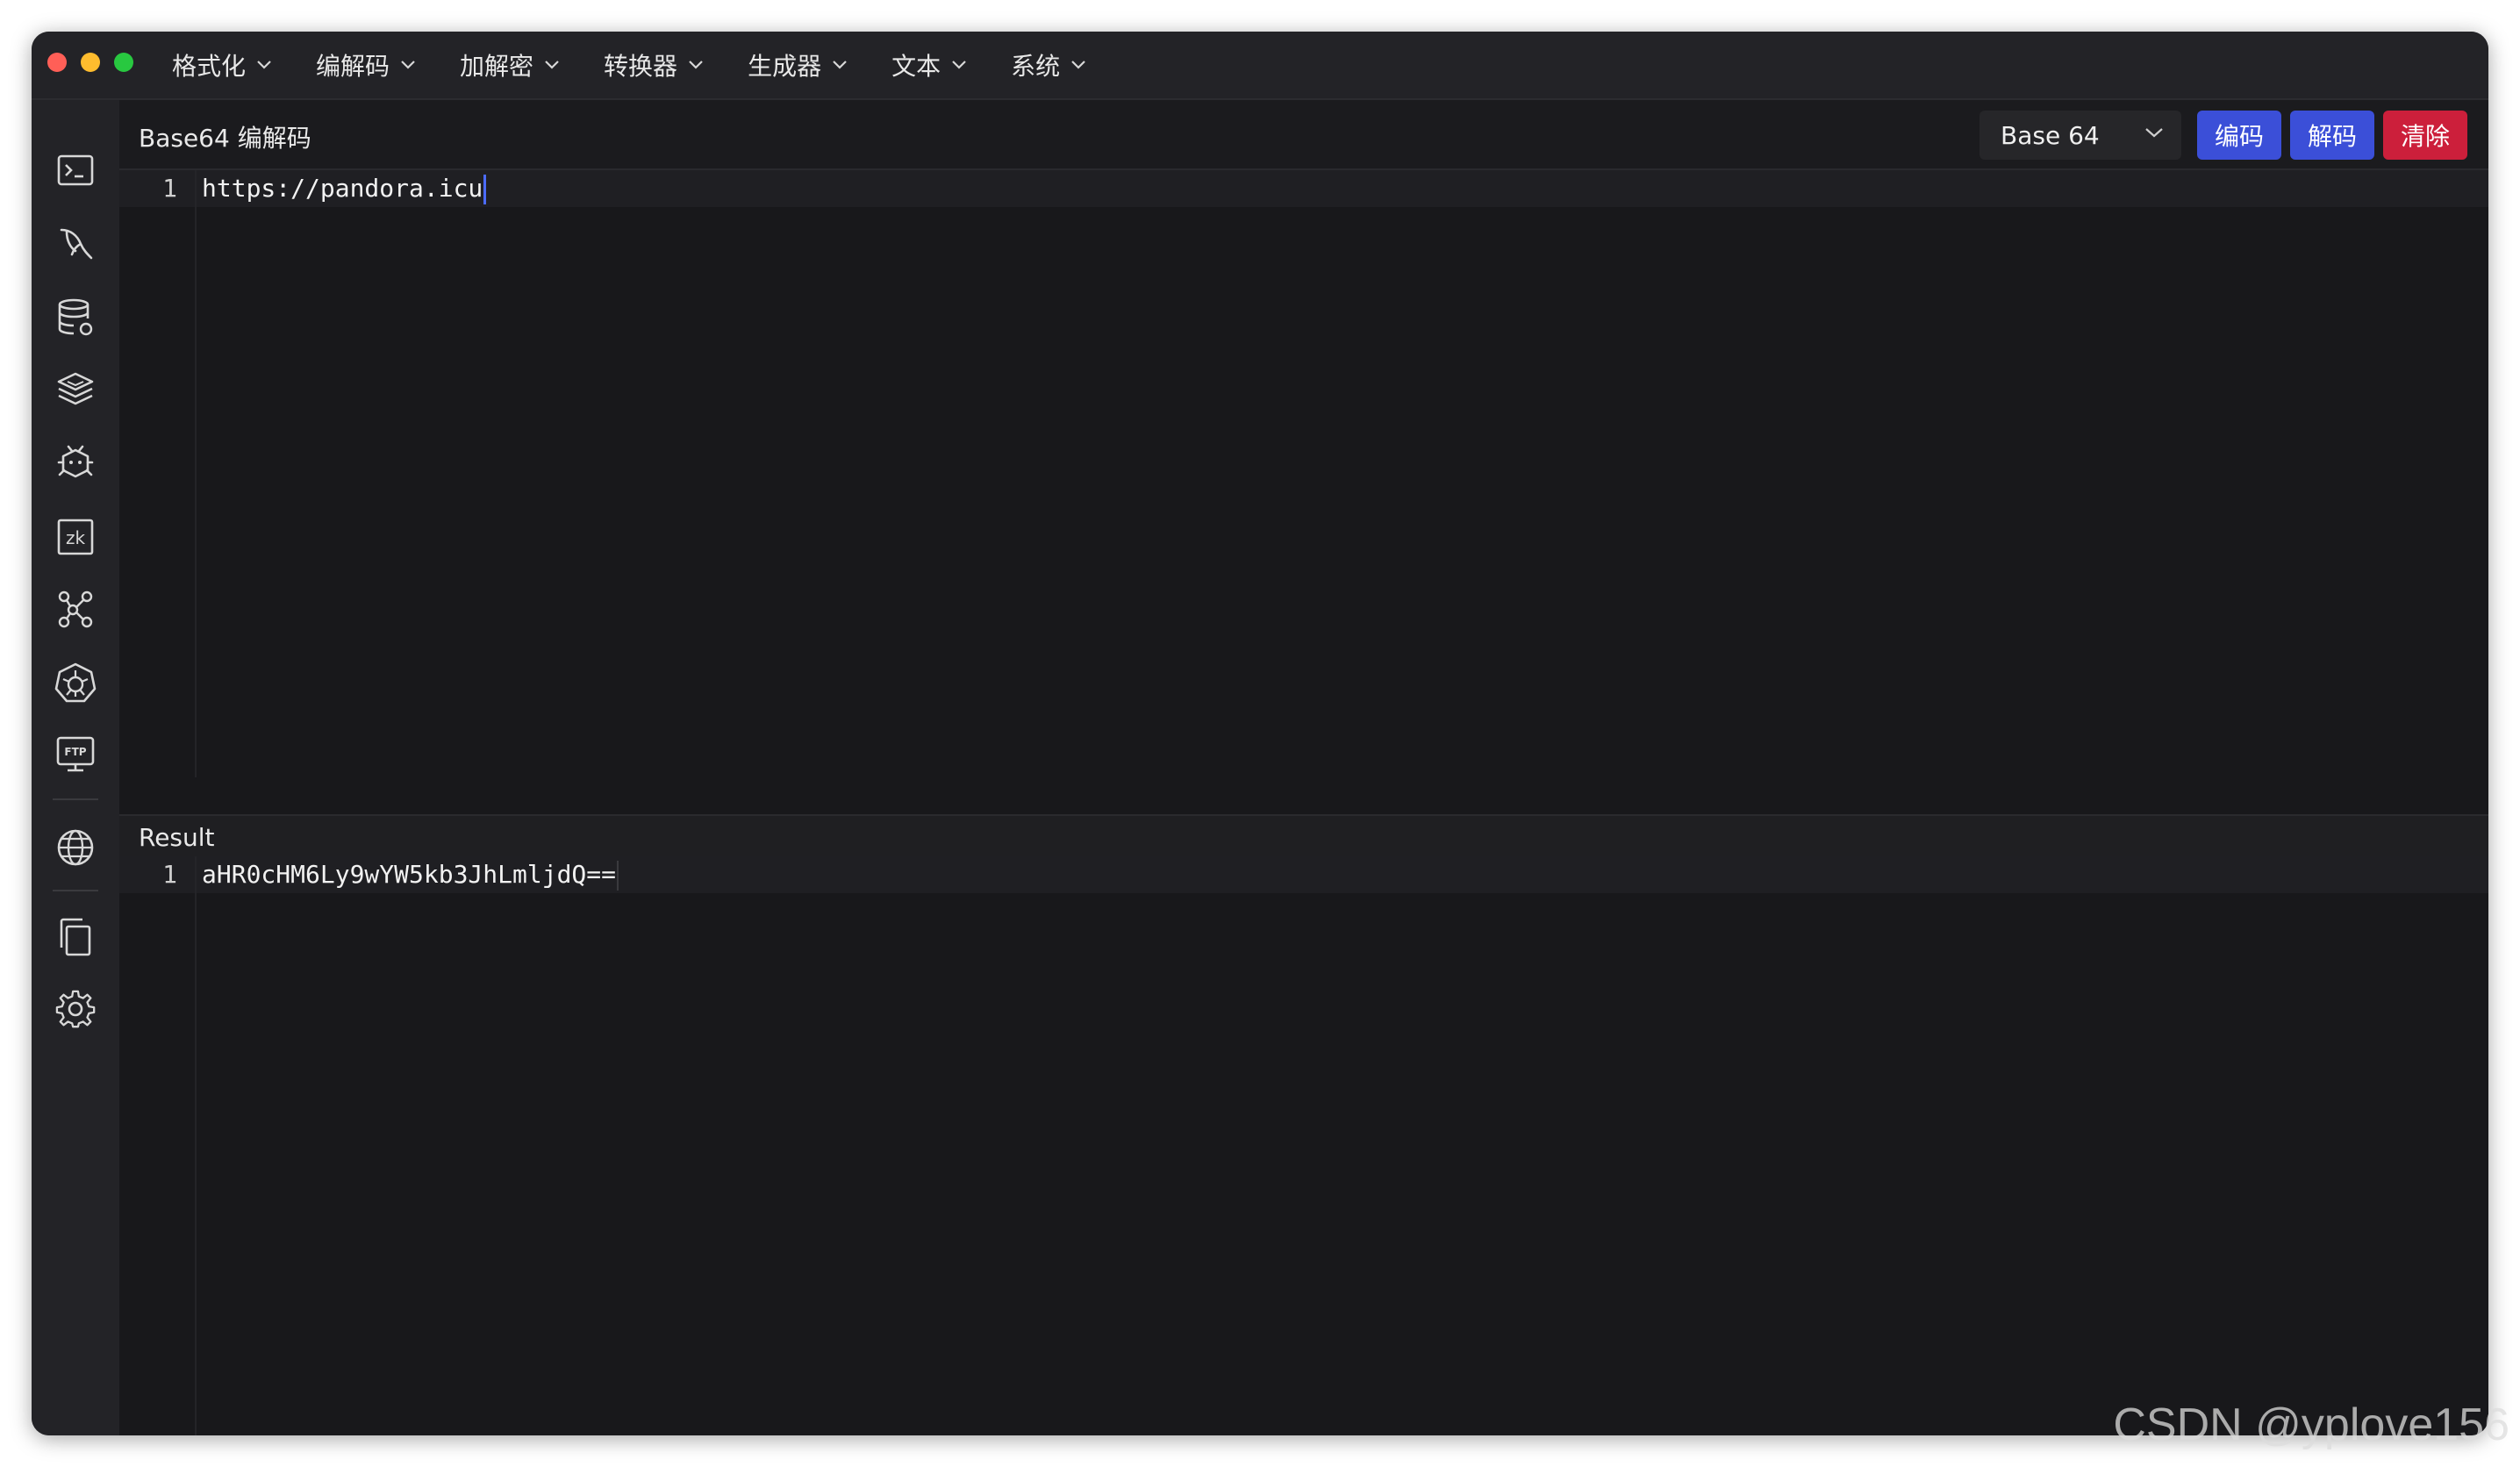 This screenshot has height=1467, width=2520. I want to click on minimize-window-button, so click(90, 63).